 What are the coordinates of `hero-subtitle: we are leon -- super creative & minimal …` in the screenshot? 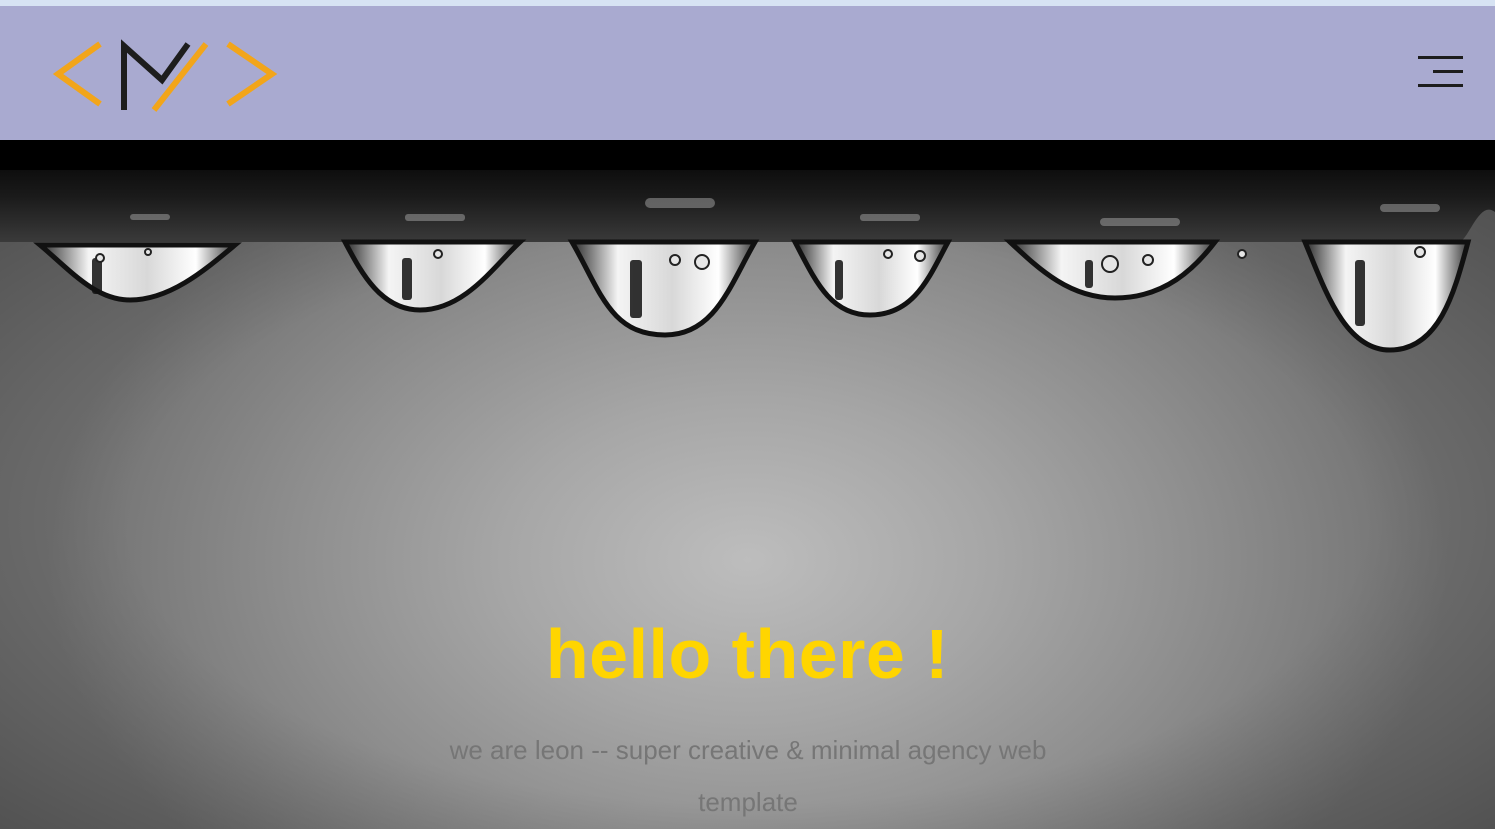 It's located at (748, 776).